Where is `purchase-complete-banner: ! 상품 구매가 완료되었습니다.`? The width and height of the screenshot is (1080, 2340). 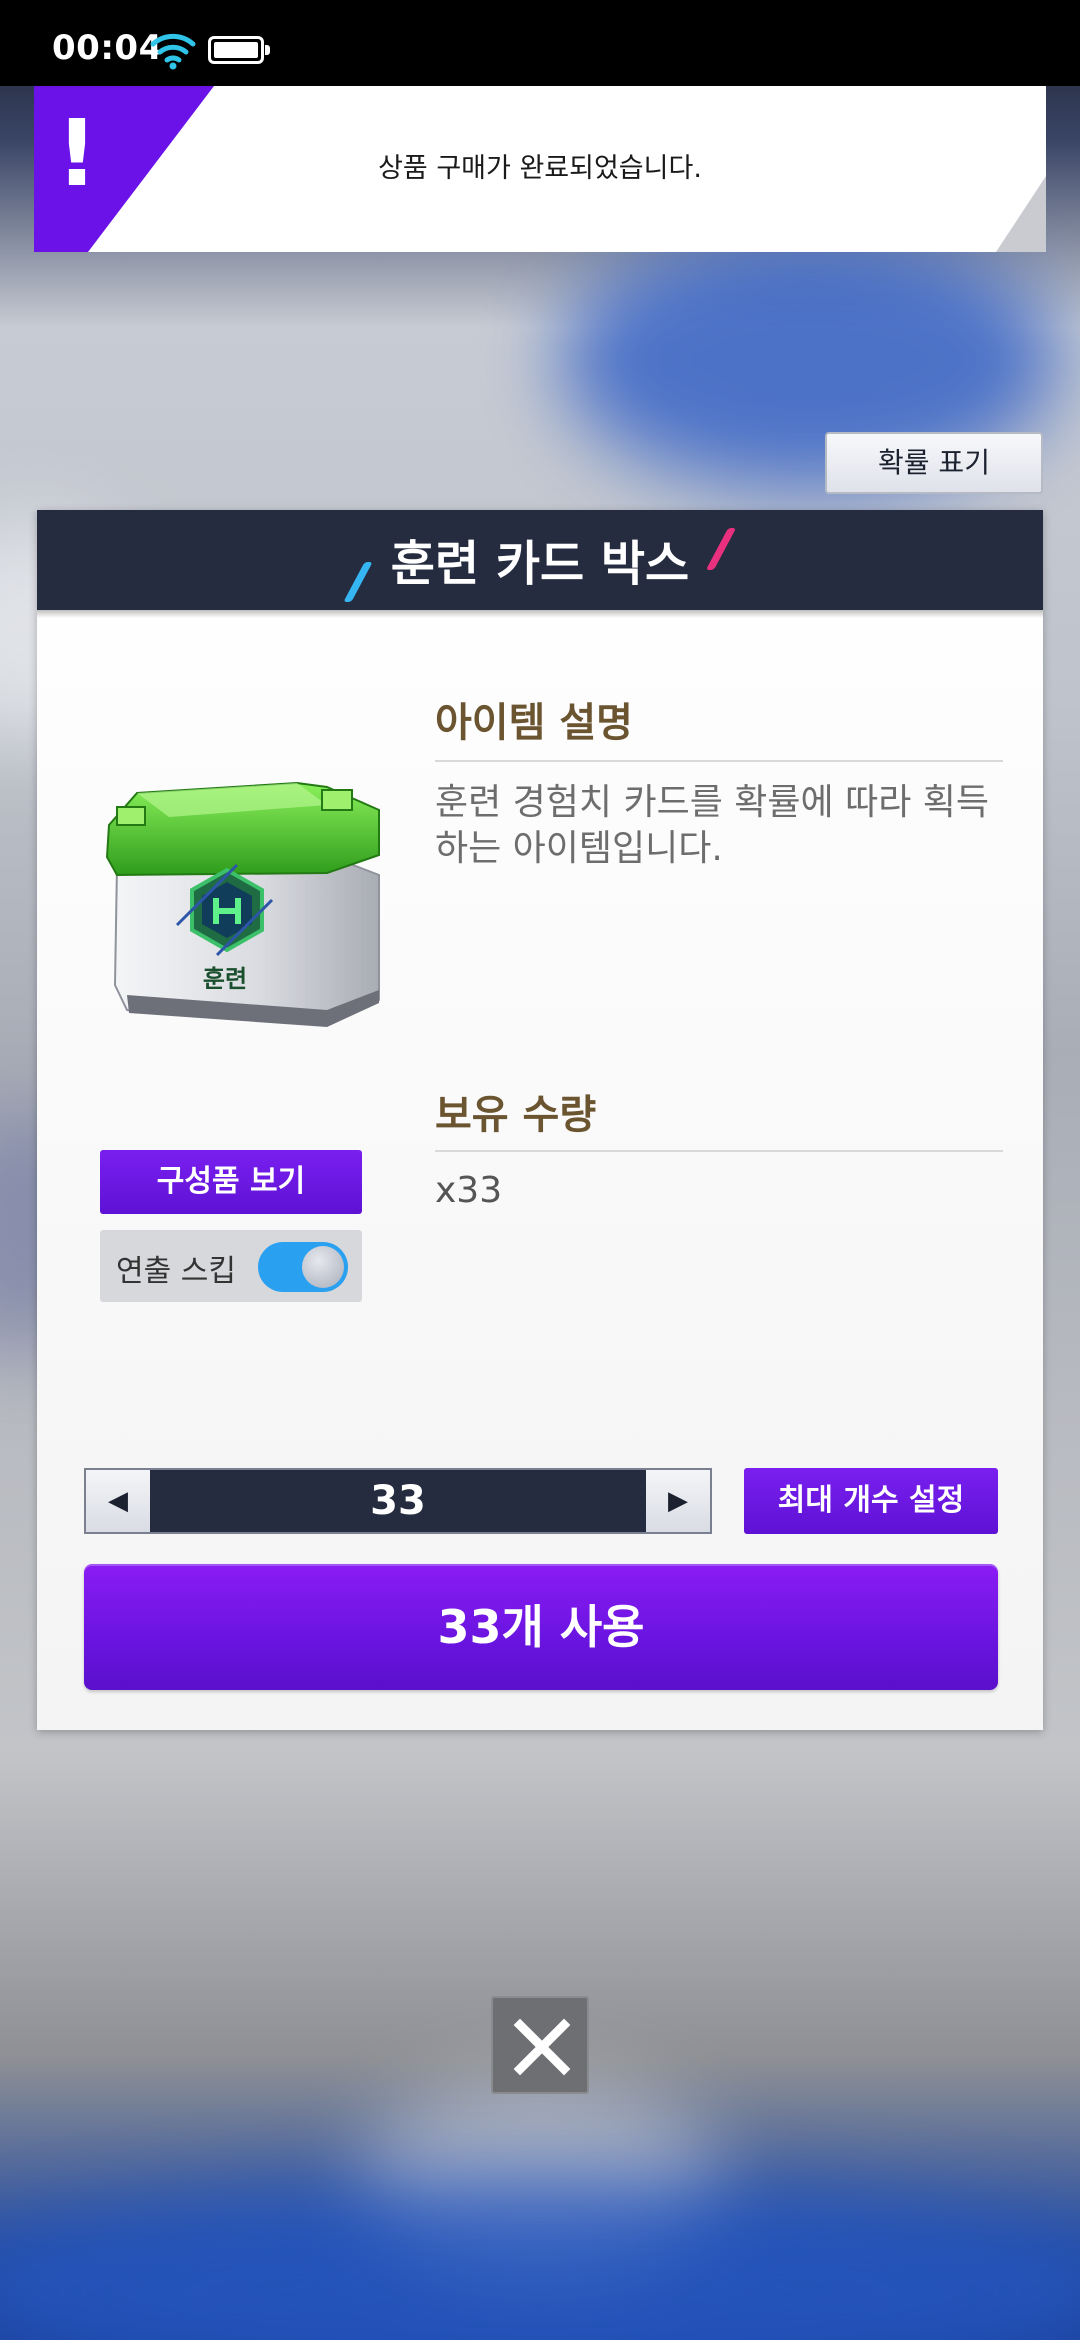 purchase-complete-banner: ! 상품 구매가 완료되었습니다. is located at coordinates (540, 169).